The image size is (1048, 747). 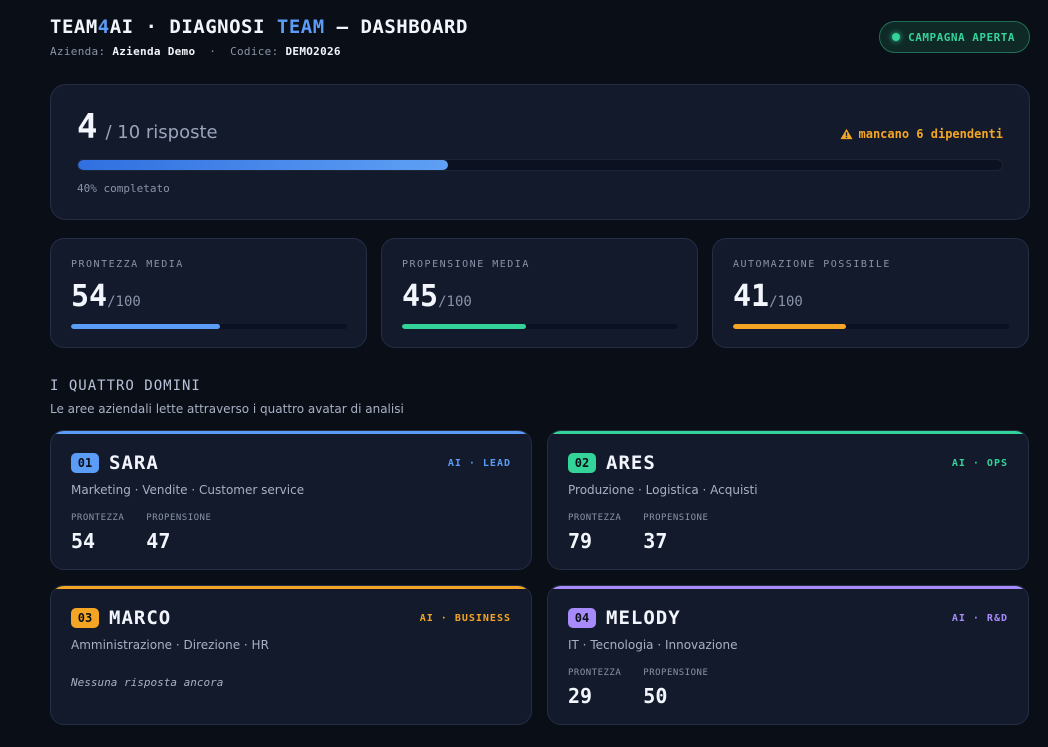 I want to click on metric-value: 41/100, so click(x=768, y=296).